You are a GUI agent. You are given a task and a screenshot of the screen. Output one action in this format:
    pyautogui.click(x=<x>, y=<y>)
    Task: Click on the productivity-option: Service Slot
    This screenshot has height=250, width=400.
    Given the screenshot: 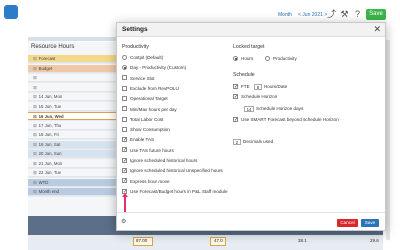 What is the action you would take?
    pyautogui.click(x=138, y=79)
    